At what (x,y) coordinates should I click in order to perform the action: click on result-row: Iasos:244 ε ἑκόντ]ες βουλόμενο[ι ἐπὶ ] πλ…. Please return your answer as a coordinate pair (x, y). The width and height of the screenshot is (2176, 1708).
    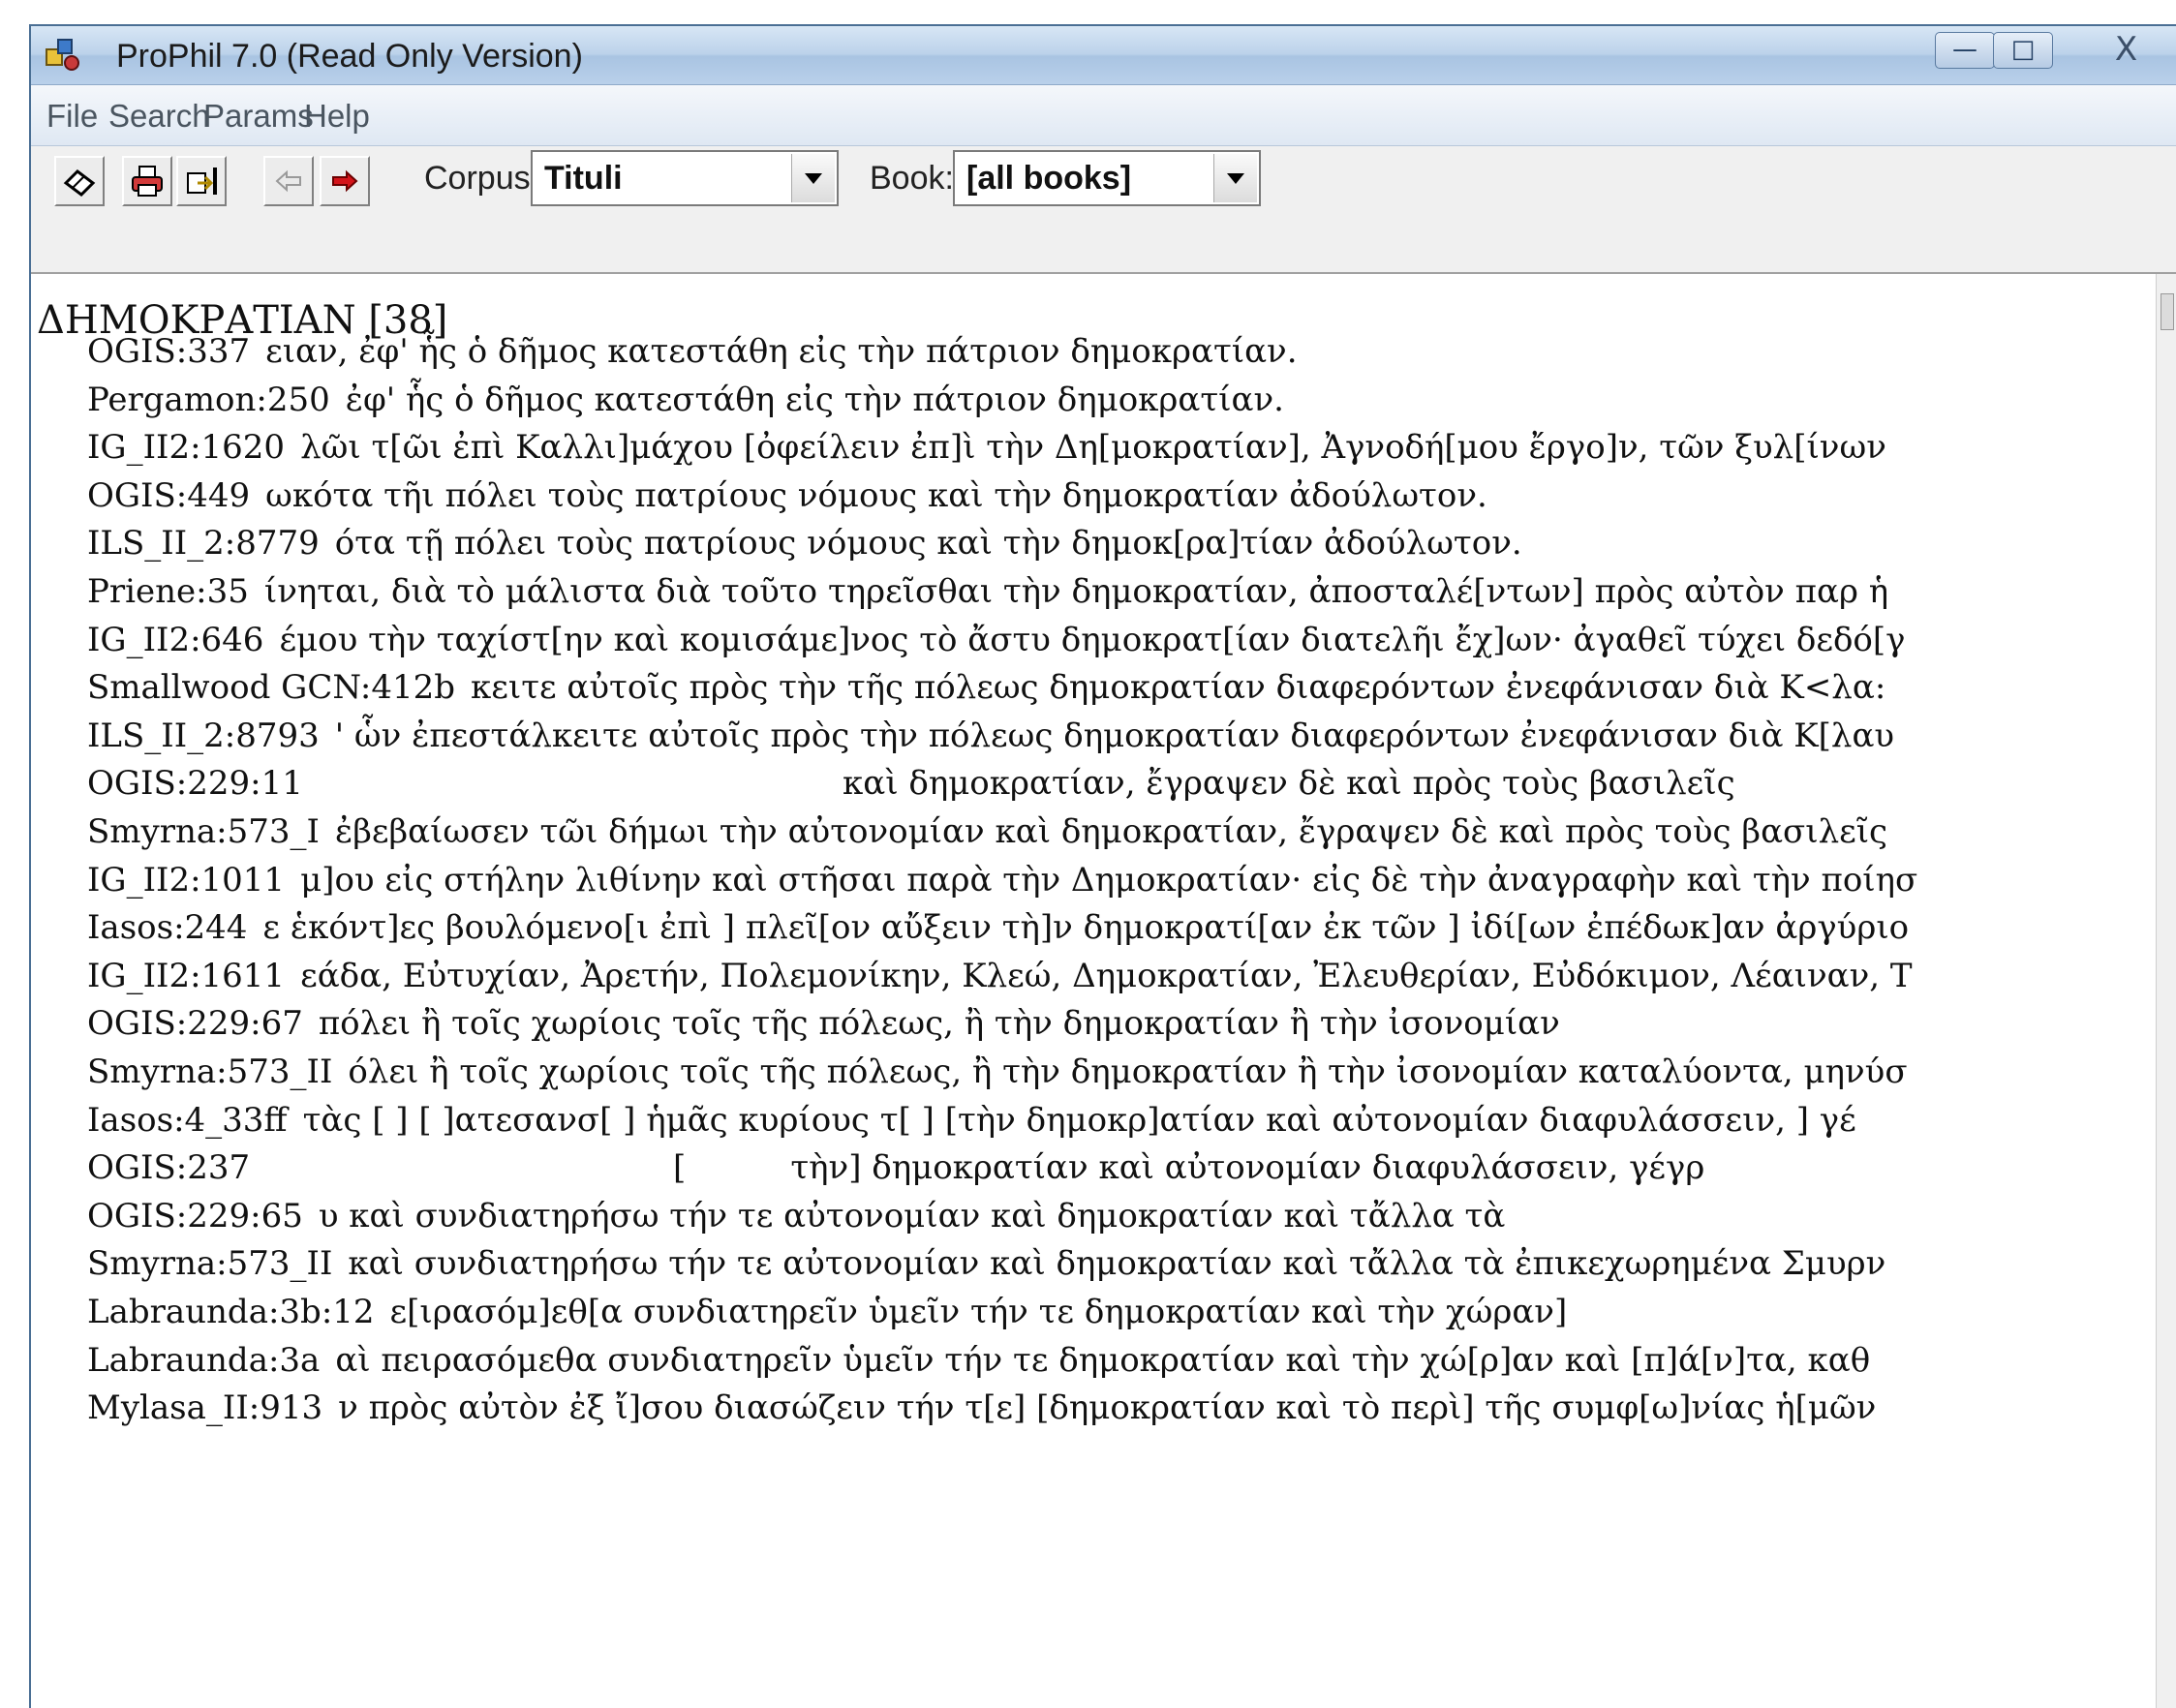
    Looking at the image, I should click on (998, 932).